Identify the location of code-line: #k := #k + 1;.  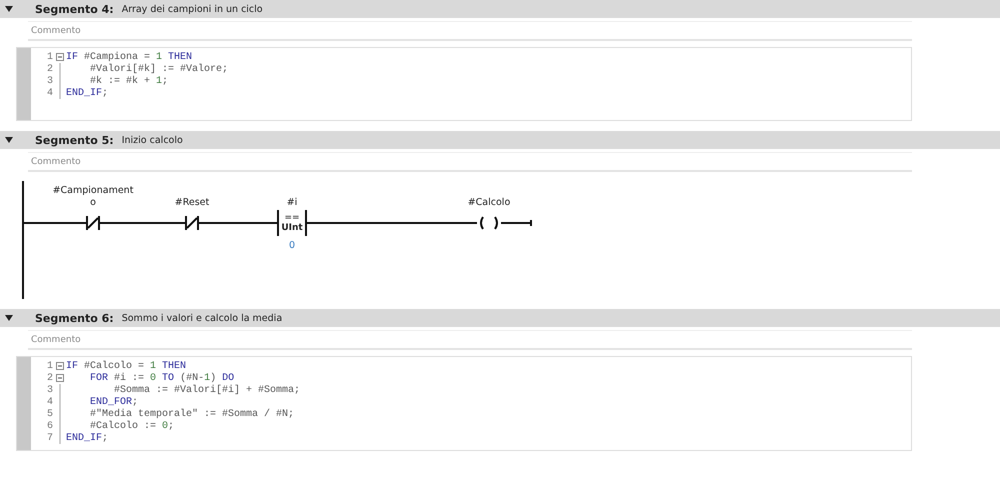
(128, 81).